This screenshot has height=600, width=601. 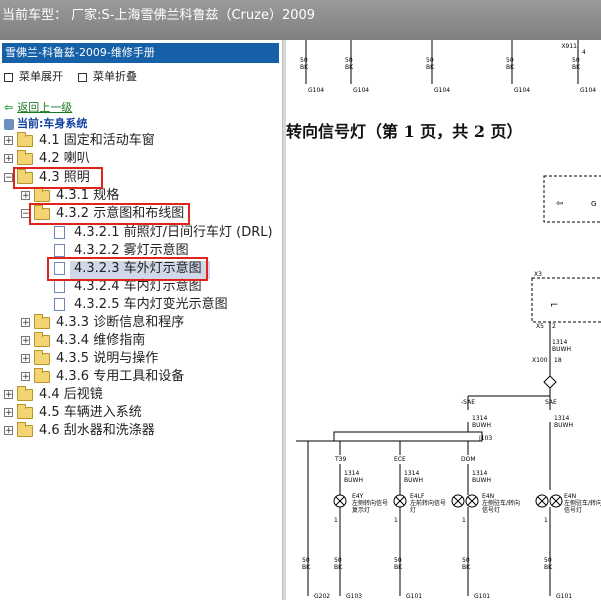 I want to click on option-label: -SAE, so click(x=468, y=402).